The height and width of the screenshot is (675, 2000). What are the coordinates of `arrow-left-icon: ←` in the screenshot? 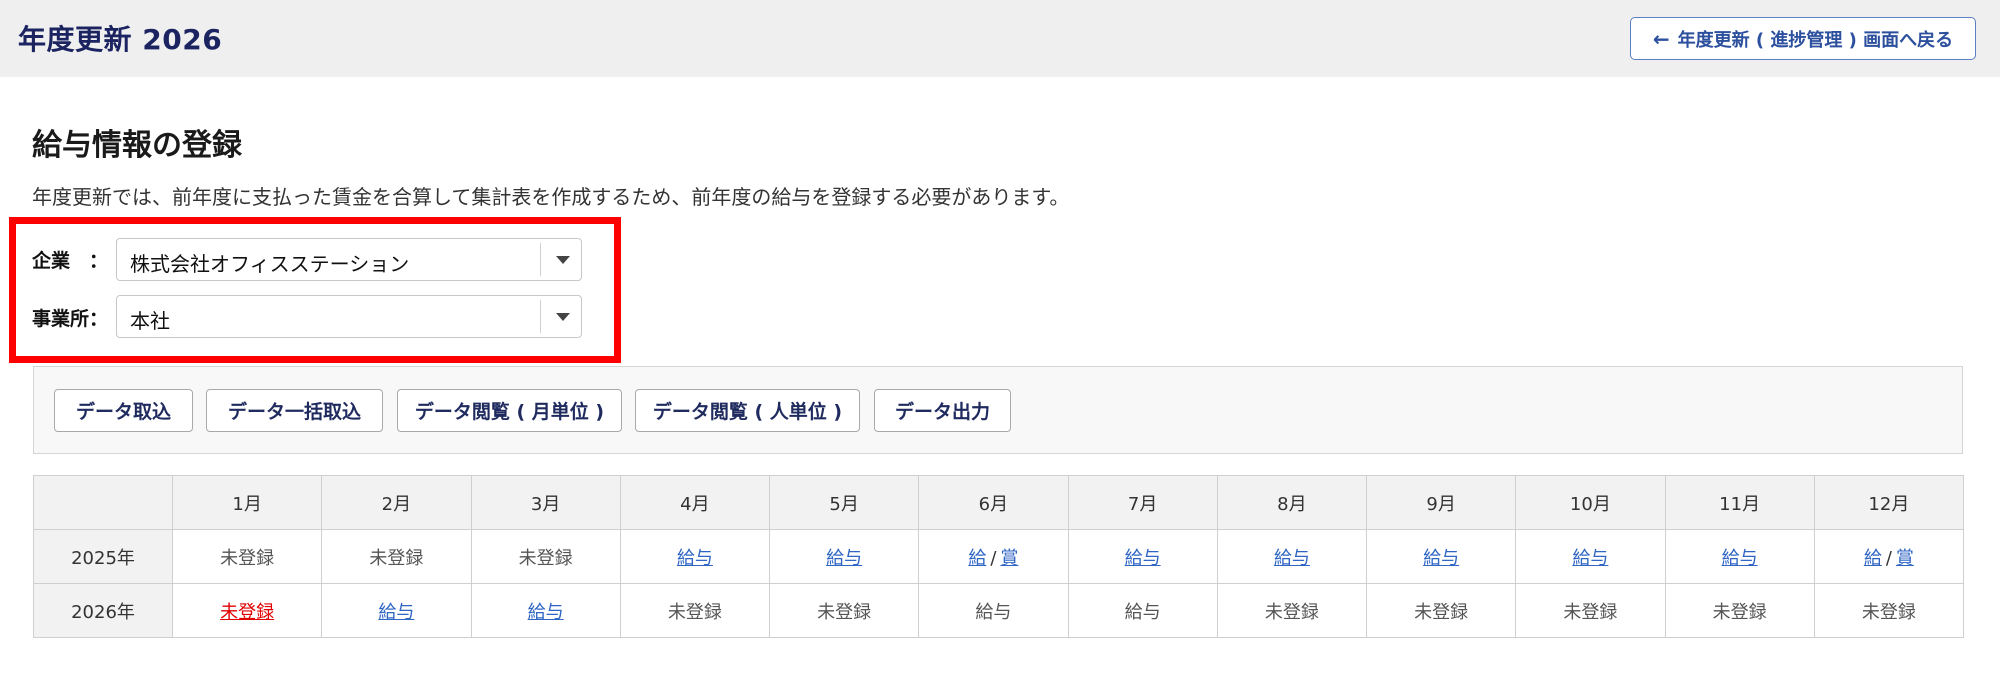 It's located at (1661, 38).